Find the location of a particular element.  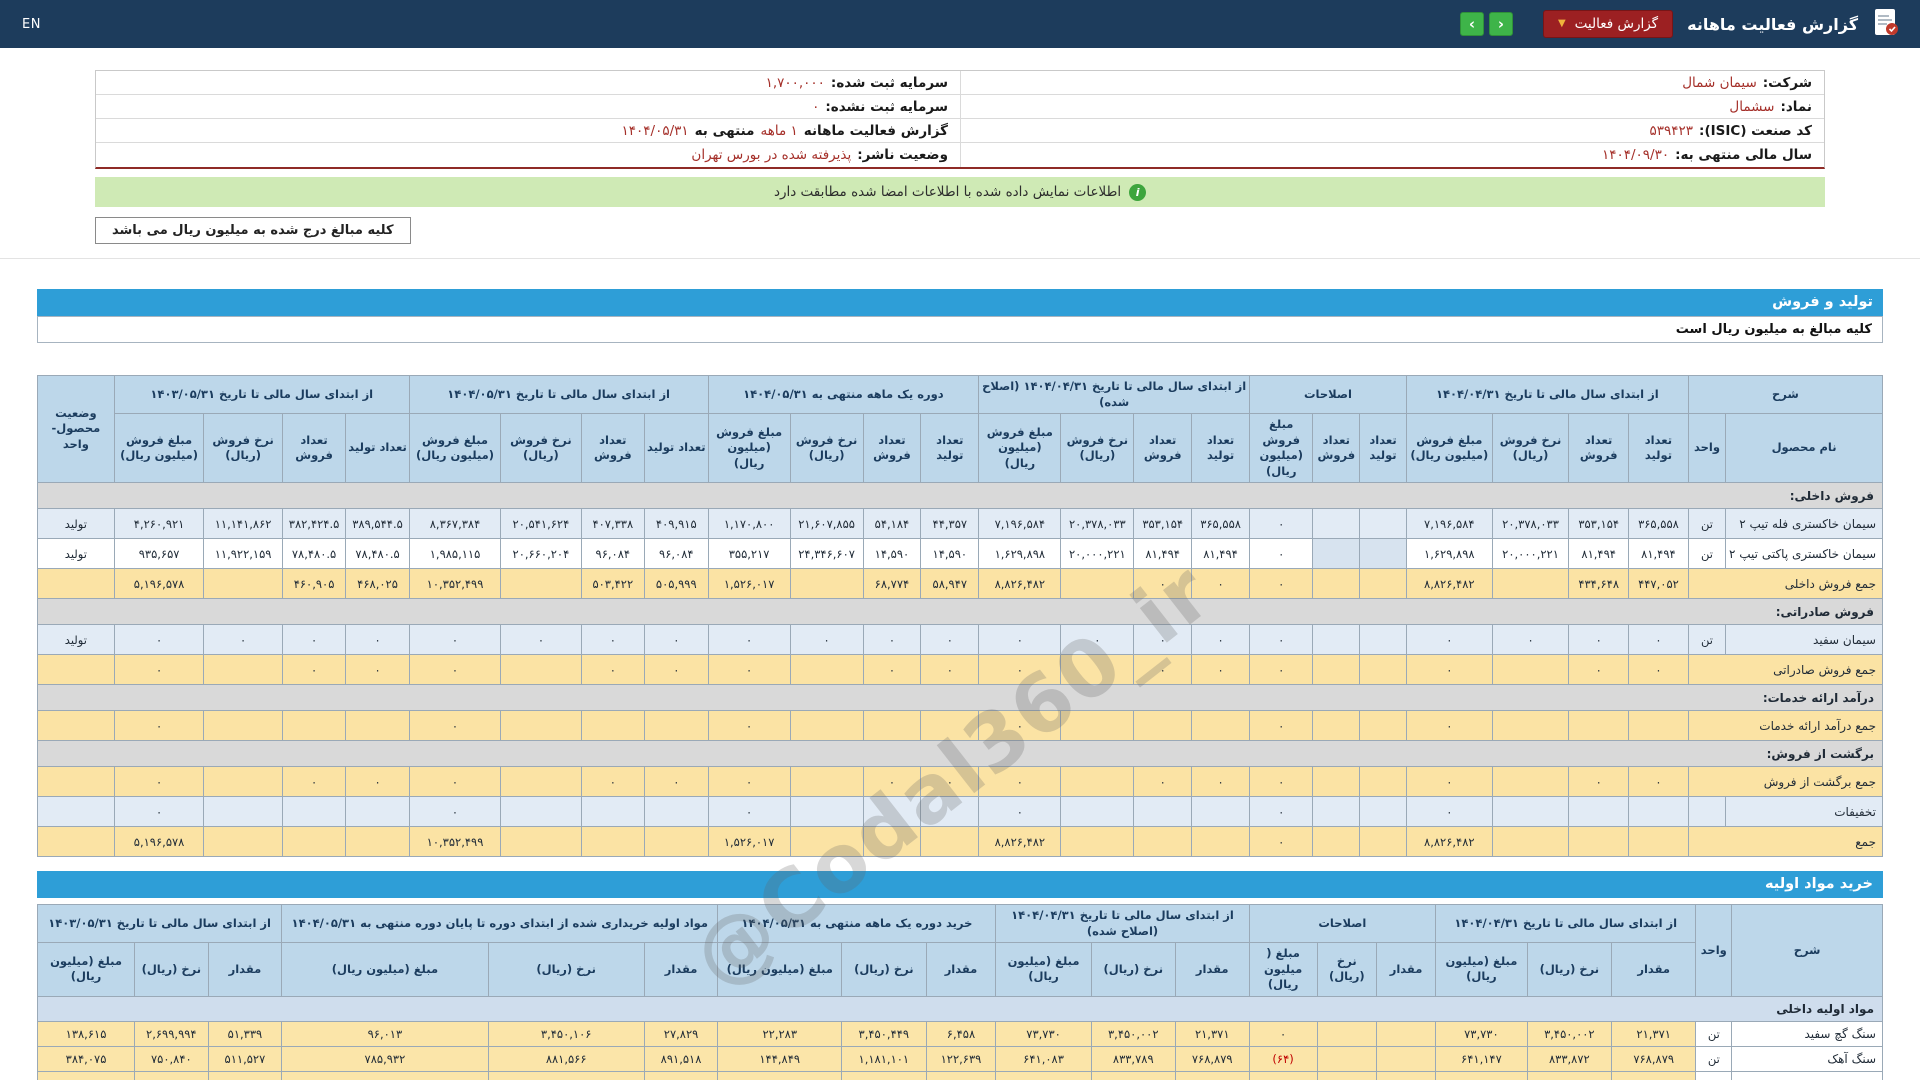

column-header: واحد is located at coordinates (1707, 448).